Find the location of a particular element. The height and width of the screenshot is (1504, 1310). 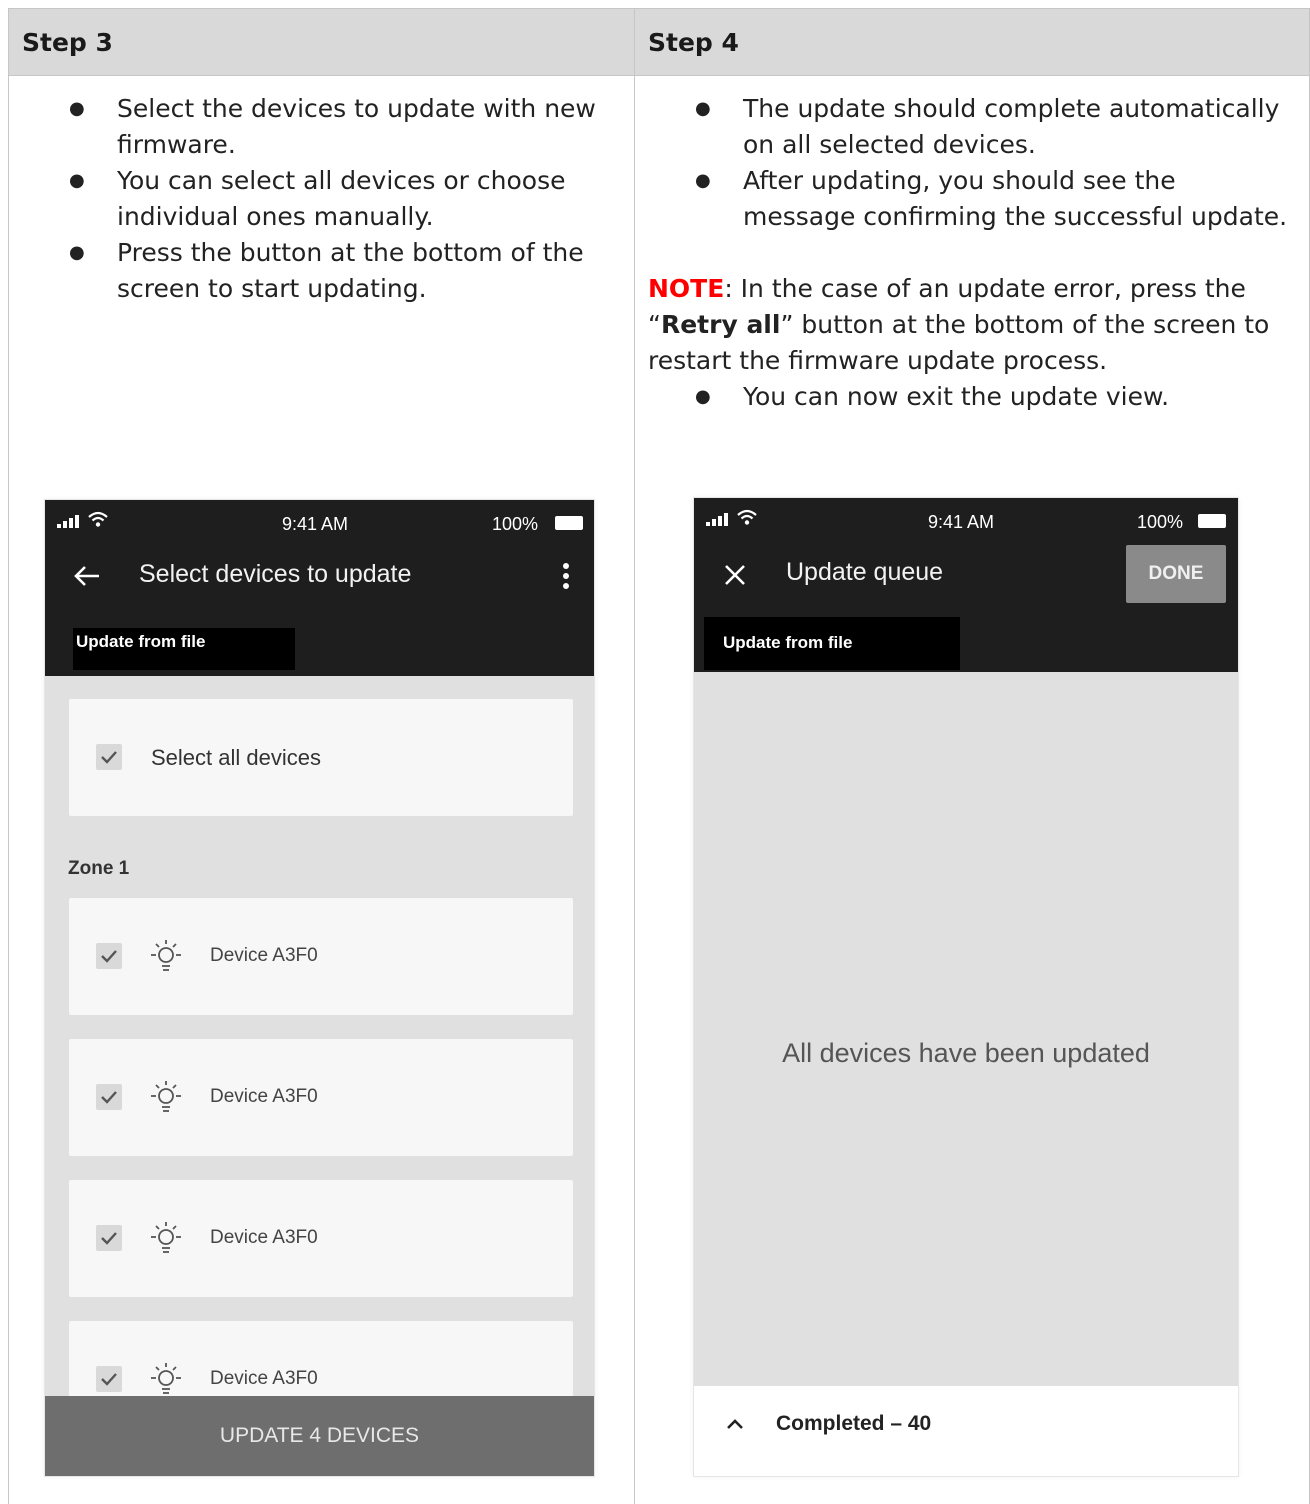

status-message: All devices have been updated is located at coordinates (966, 1053).